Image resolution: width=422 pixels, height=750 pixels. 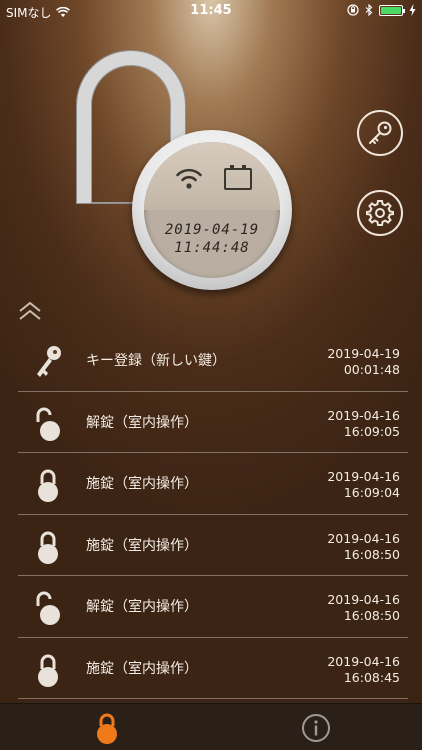 I want to click on battery-icon, so click(x=238, y=177).